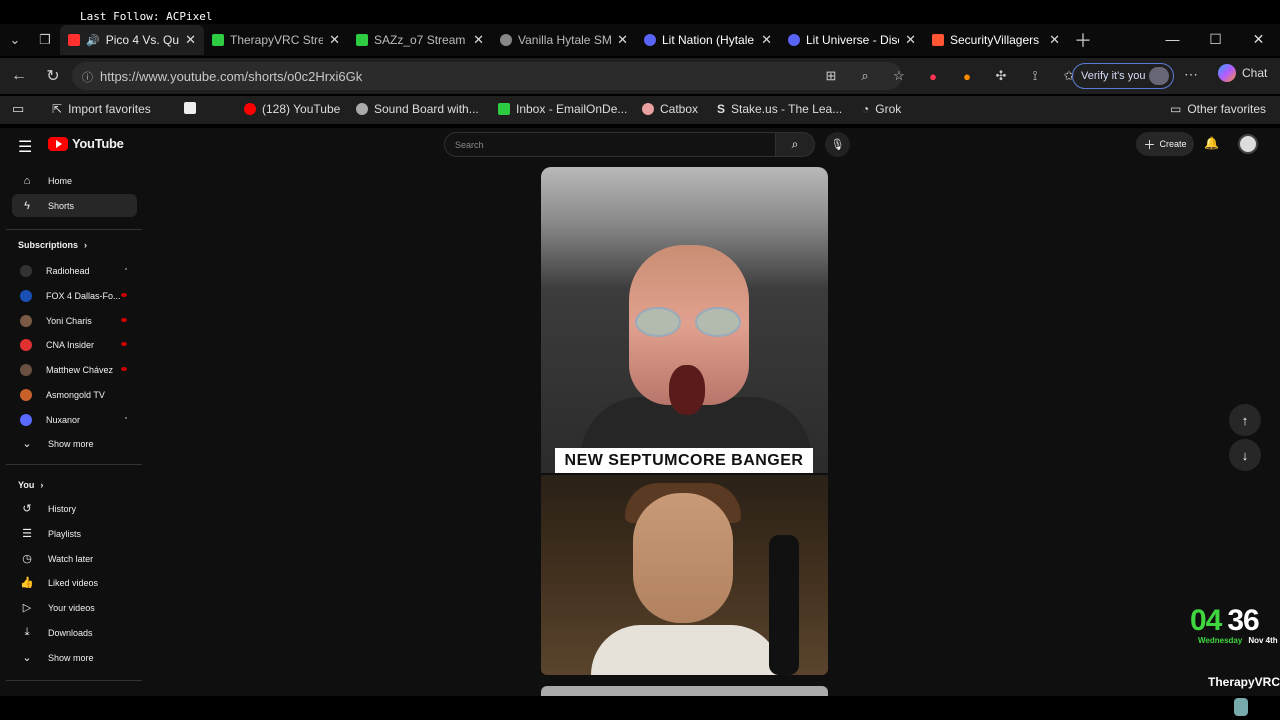  I want to click on channel-name: Nuxanor, so click(63, 419).